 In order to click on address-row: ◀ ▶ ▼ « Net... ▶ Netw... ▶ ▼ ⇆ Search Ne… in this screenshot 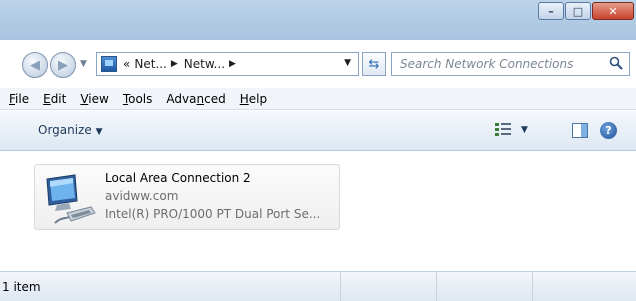, I will do `click(318, 65)`.